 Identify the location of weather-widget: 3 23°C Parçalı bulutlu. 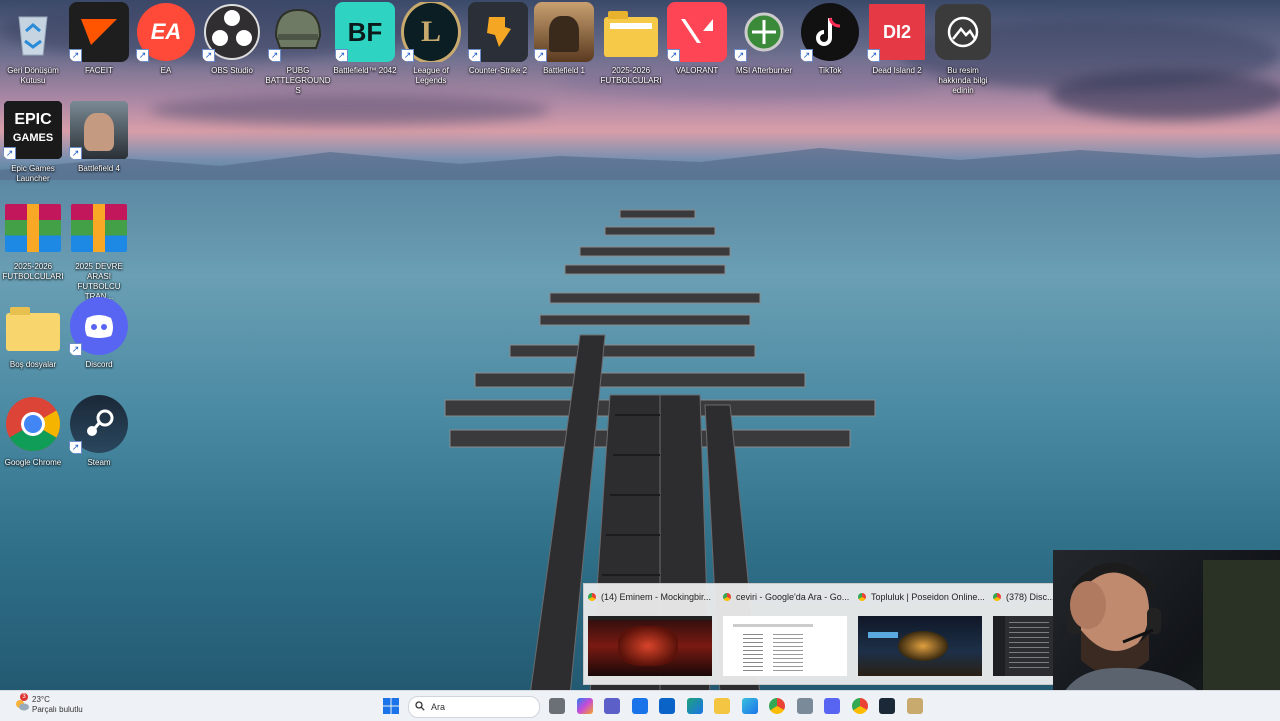
(48, 704).